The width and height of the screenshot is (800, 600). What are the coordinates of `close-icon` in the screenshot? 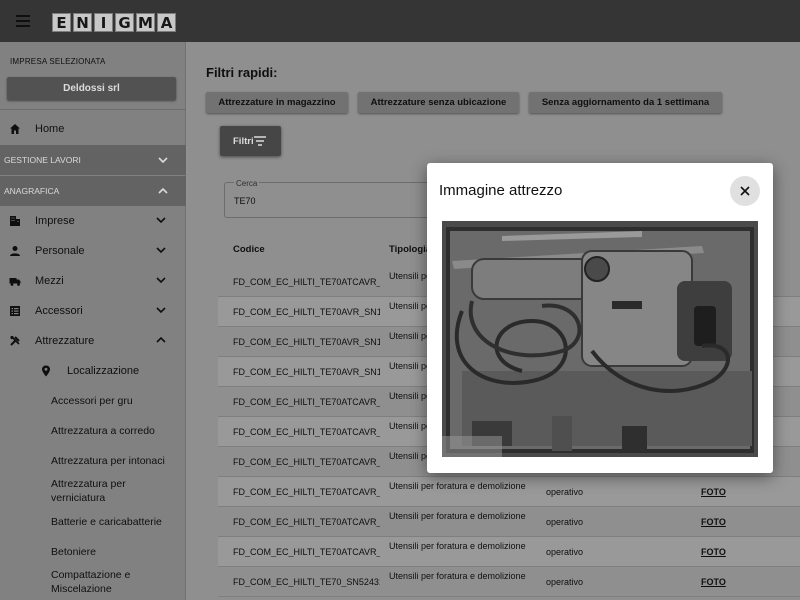 It's located at (745, 191).